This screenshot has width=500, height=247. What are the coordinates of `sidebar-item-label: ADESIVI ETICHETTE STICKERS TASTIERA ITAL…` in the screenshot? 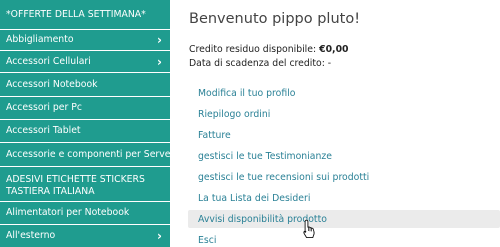 It's located at (75, 186).